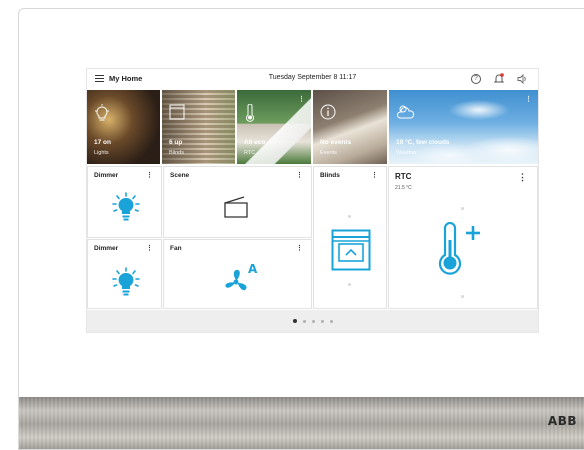 Image resolution: width=584 pixels, height=450 pixels. I want to click on top-icons: ?, so click(499, 78).